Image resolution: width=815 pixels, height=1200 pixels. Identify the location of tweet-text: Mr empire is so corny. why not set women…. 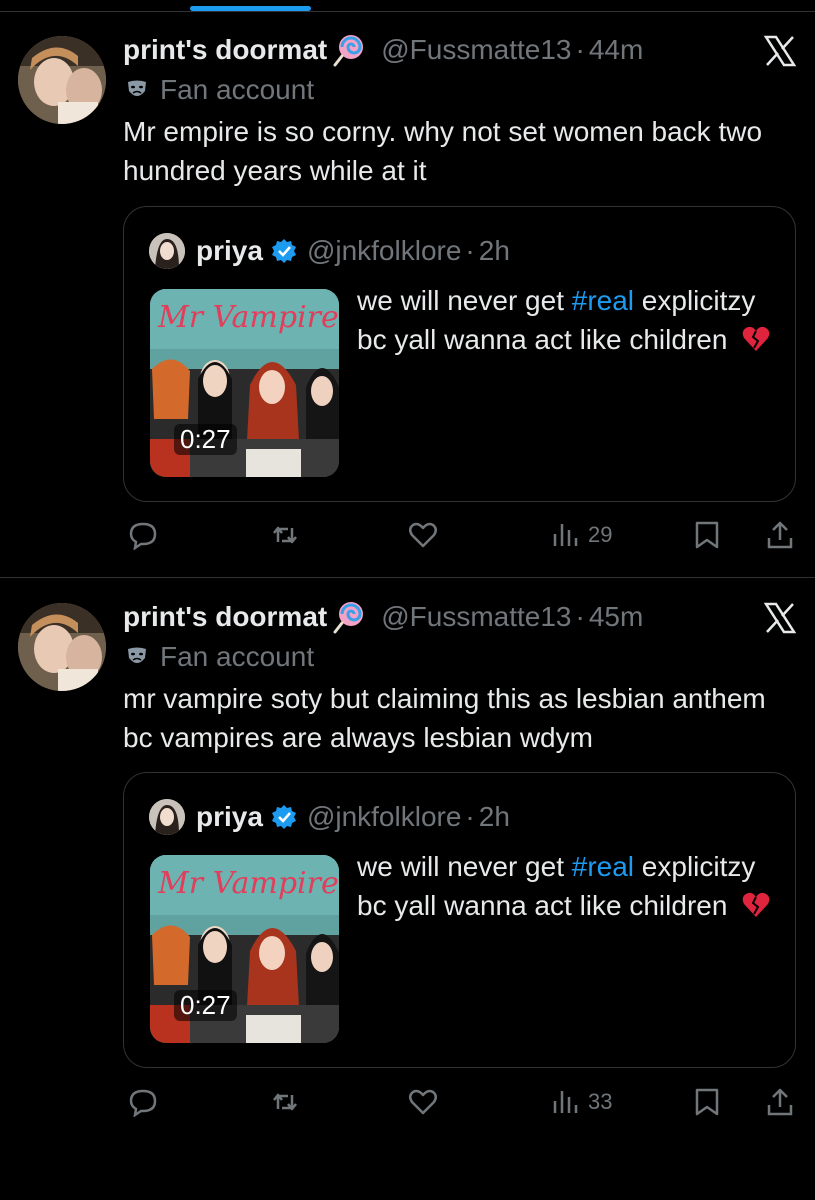
(443, 151).